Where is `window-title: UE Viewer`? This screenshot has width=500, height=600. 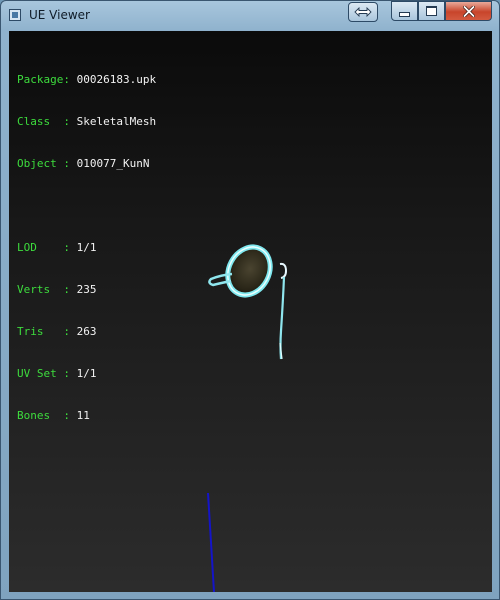
window-title: UE Viewer is located at coordinates (59, 15).